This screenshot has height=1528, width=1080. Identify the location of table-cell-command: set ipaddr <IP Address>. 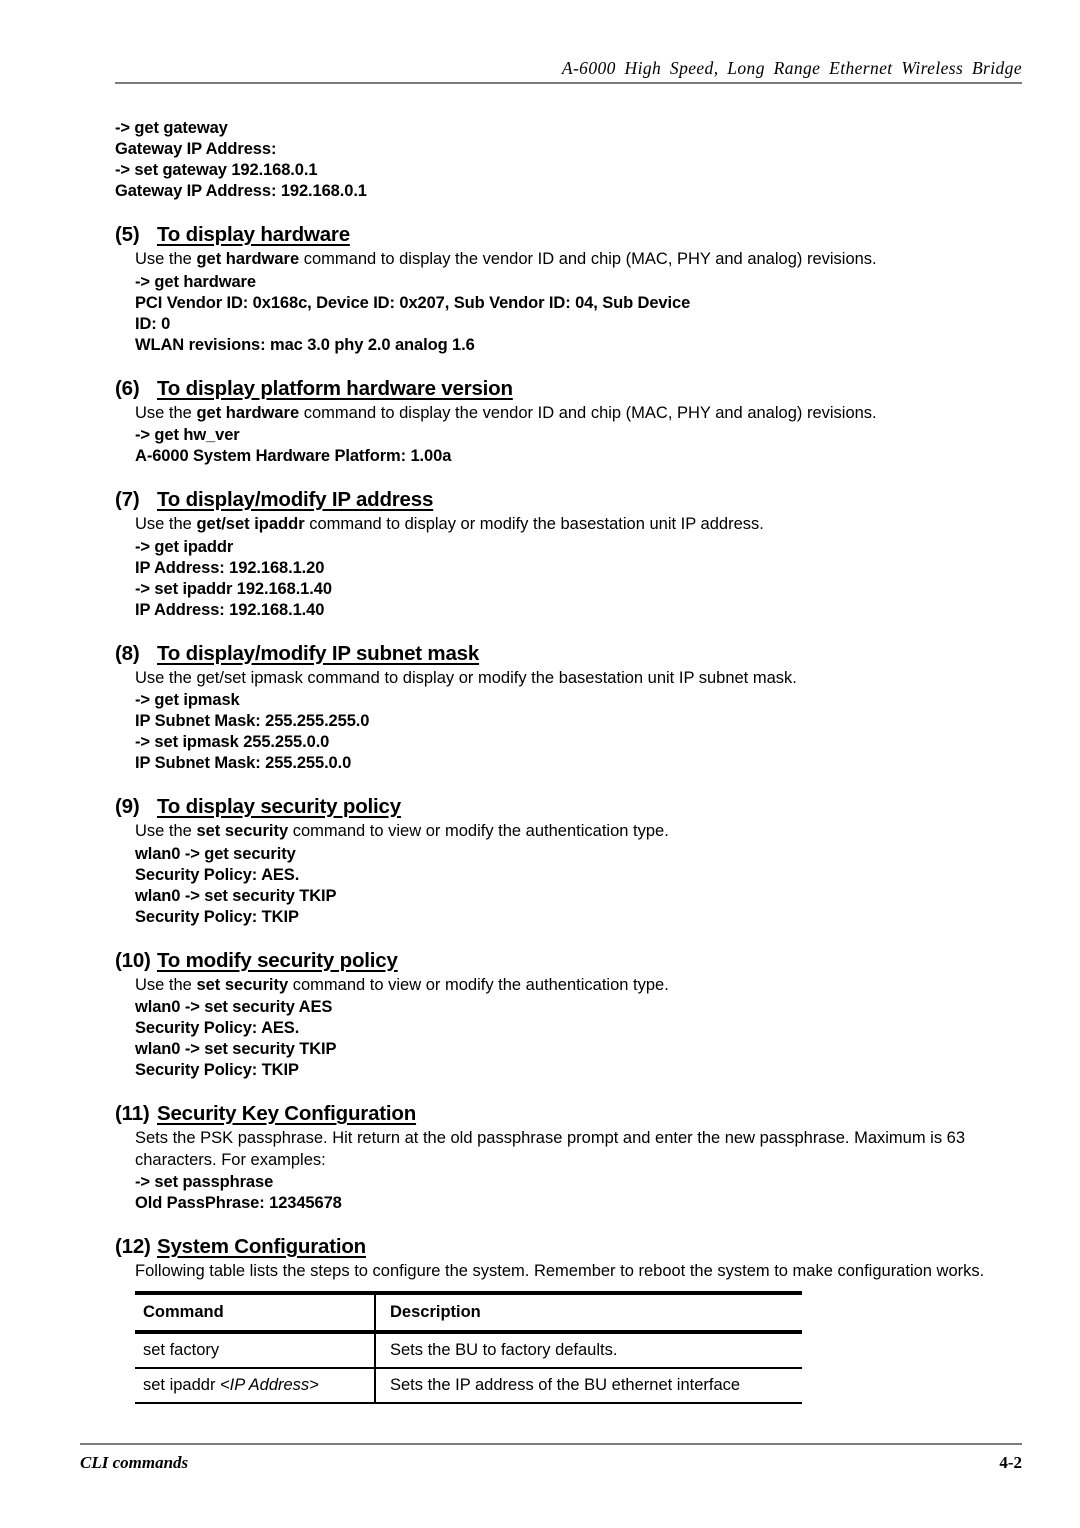
(255, 1385).